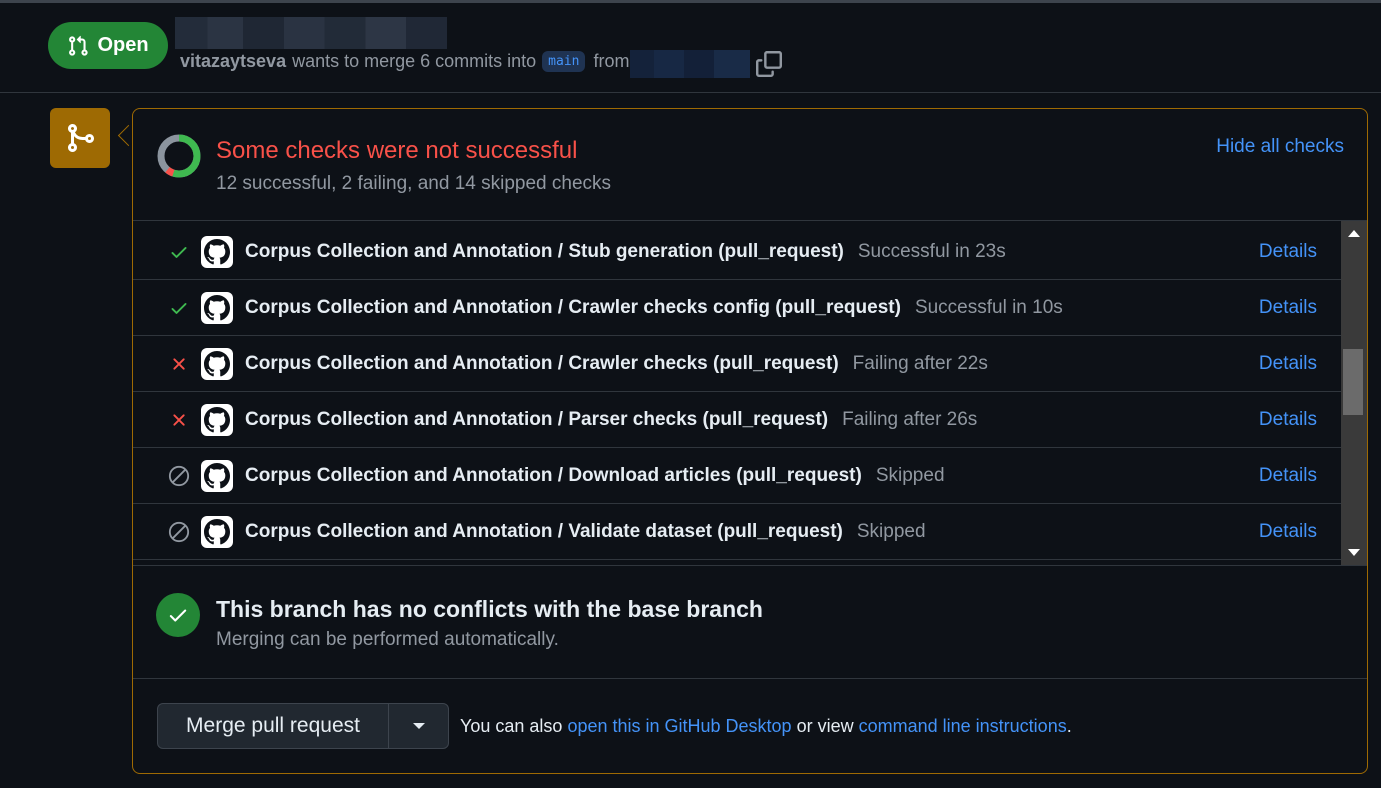 The width and height of the screenshot is (1381, 788). Describe the element at coordinates (311, 33) in the screenshot. I see `redacted-title` at that location.